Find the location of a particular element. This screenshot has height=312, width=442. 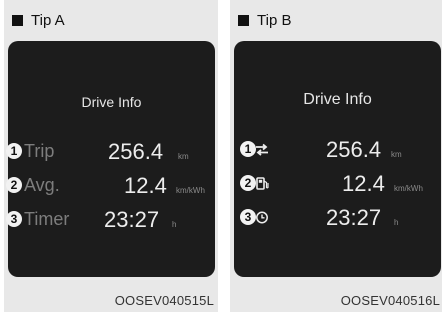

clock-icon is located at coordinates (262, 217).